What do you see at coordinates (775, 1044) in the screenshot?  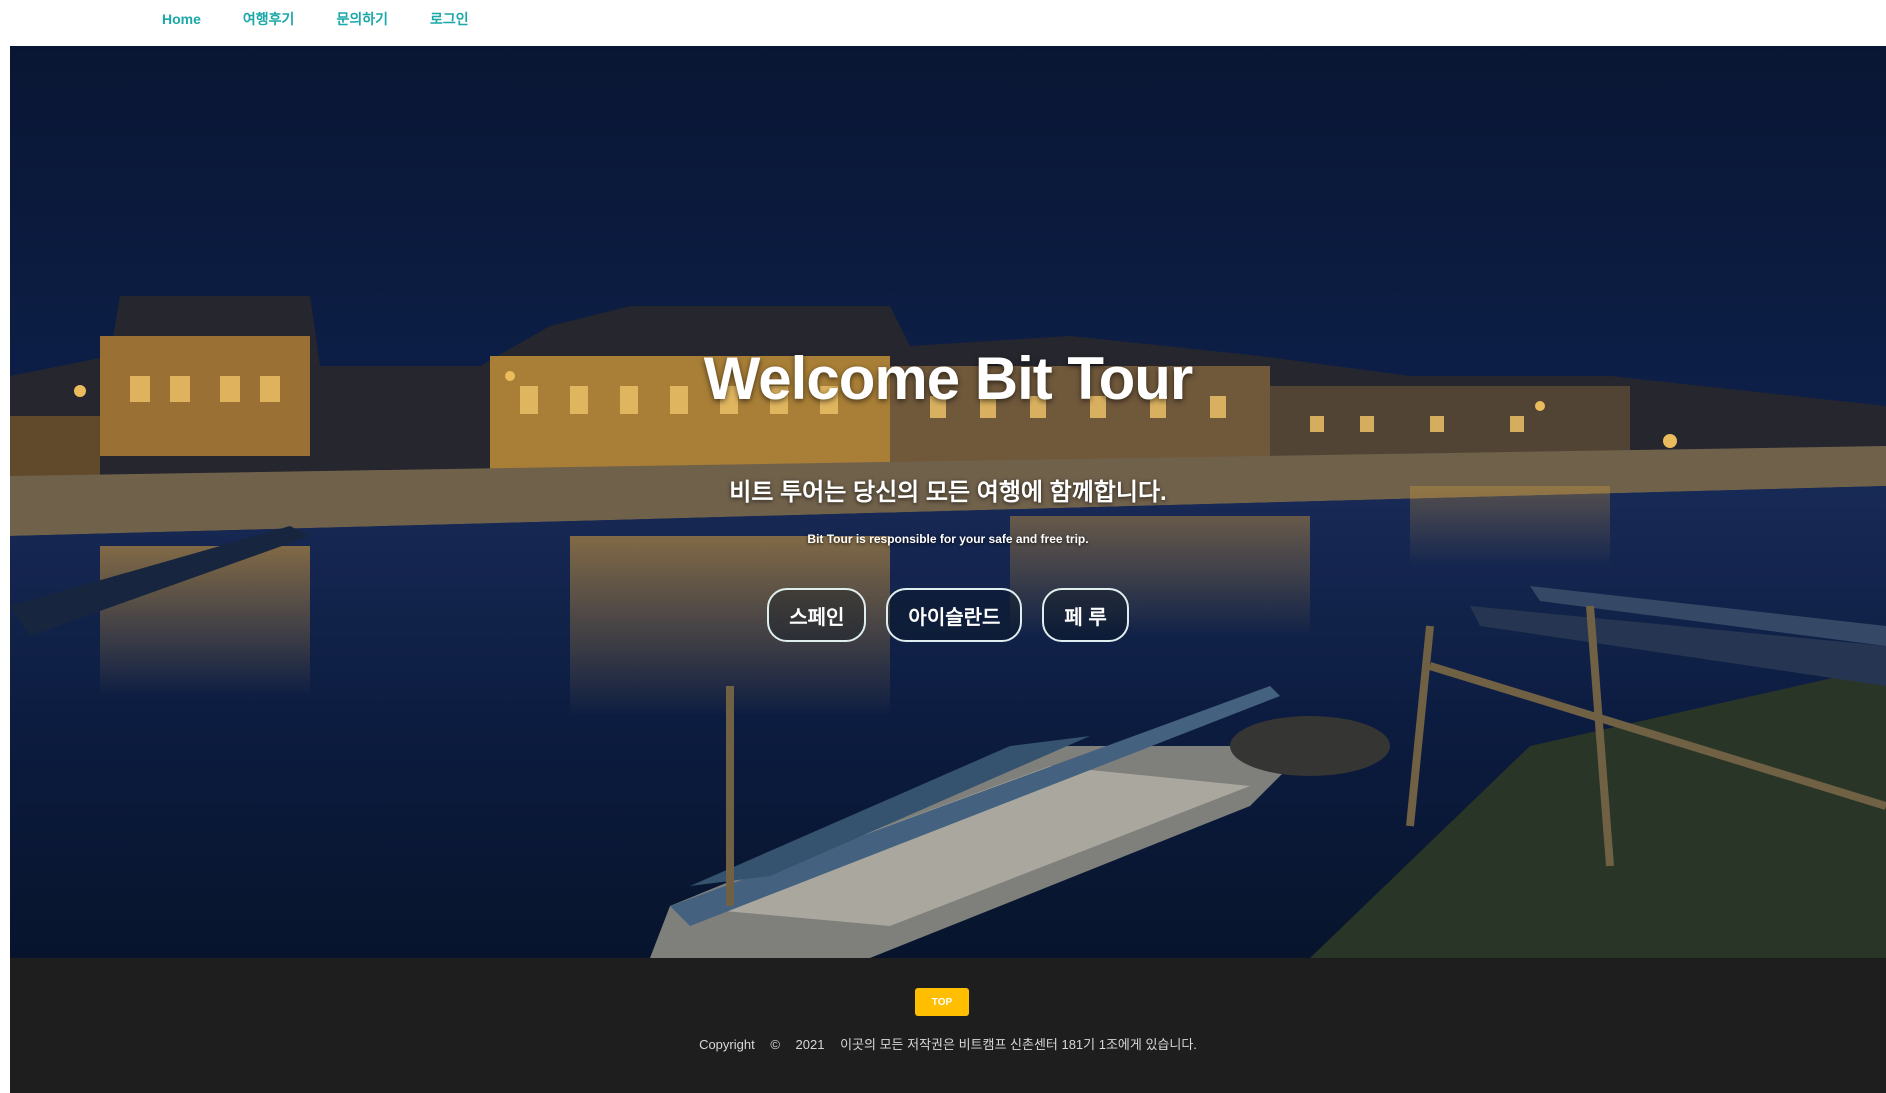 I see `copyright-icon: ©` at bounding box center [775, 1044].